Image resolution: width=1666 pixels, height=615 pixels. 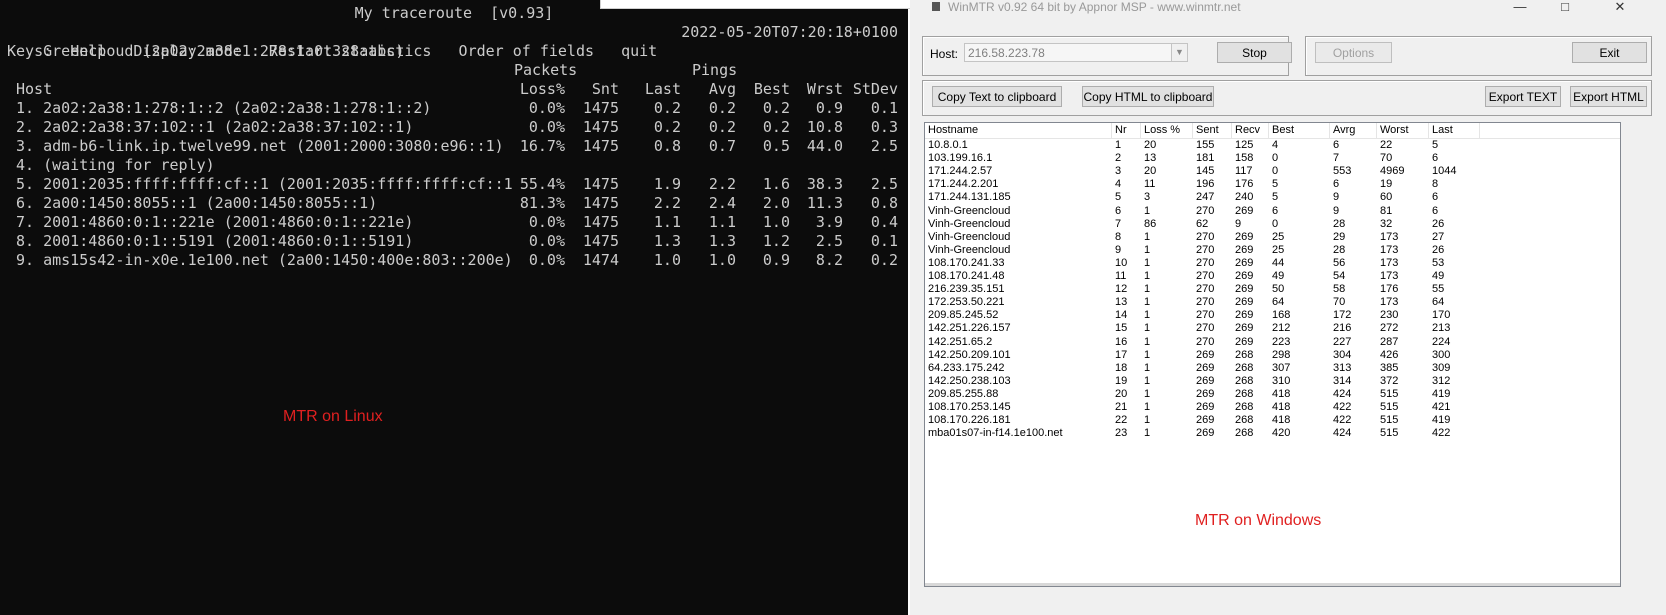 I want to click on table-row: 142.251.65.2 16 1 270 269 223 227 287 224, so click(x=1272, y=342).